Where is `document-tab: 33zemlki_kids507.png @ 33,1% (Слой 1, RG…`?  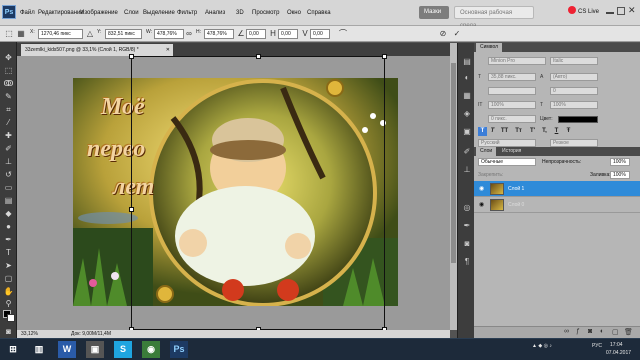
document-tab: 33zemlki_kids507.png @ 33,1% (Слой 1, RG… is located at coordinates (97, 50).